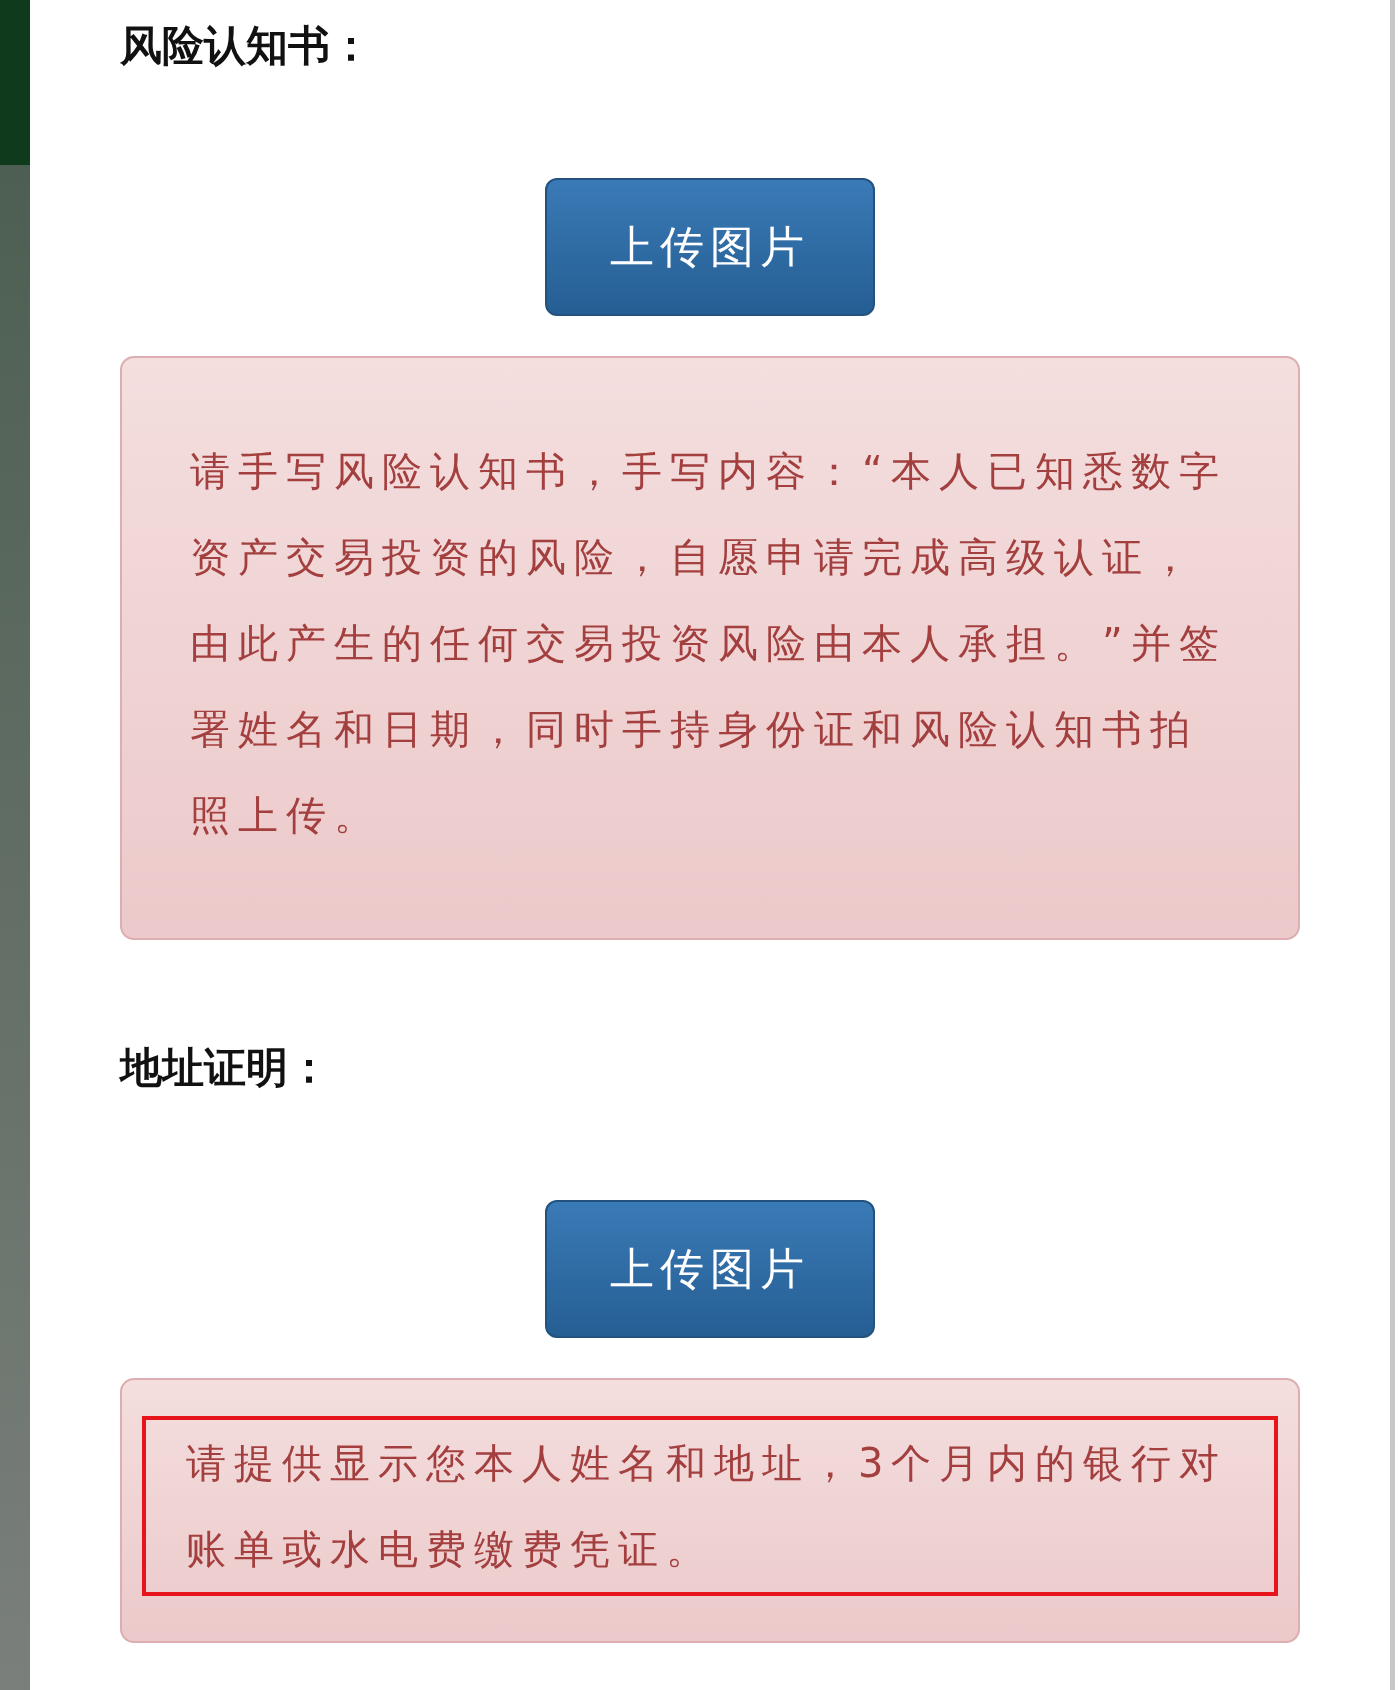  What do you see at coordinates (246, 46) in the screenshot?
I see `section-title: 风险认知书：` at bounding box center [246, 46].